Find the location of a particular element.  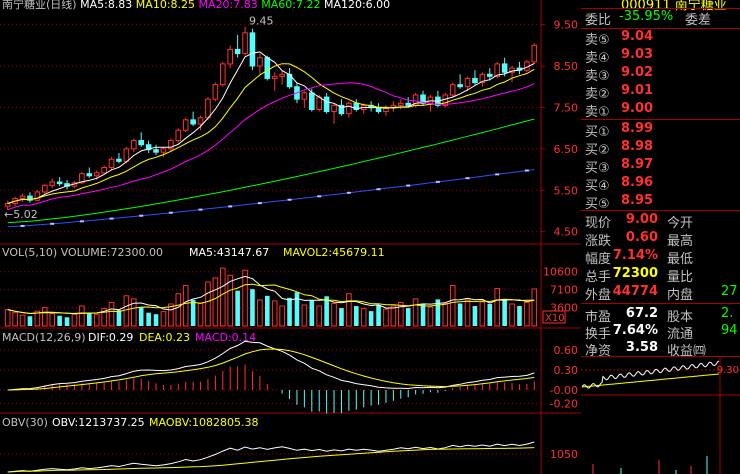

sell-order-row: 卖① 9.00 is located at coordinates (660, 110).